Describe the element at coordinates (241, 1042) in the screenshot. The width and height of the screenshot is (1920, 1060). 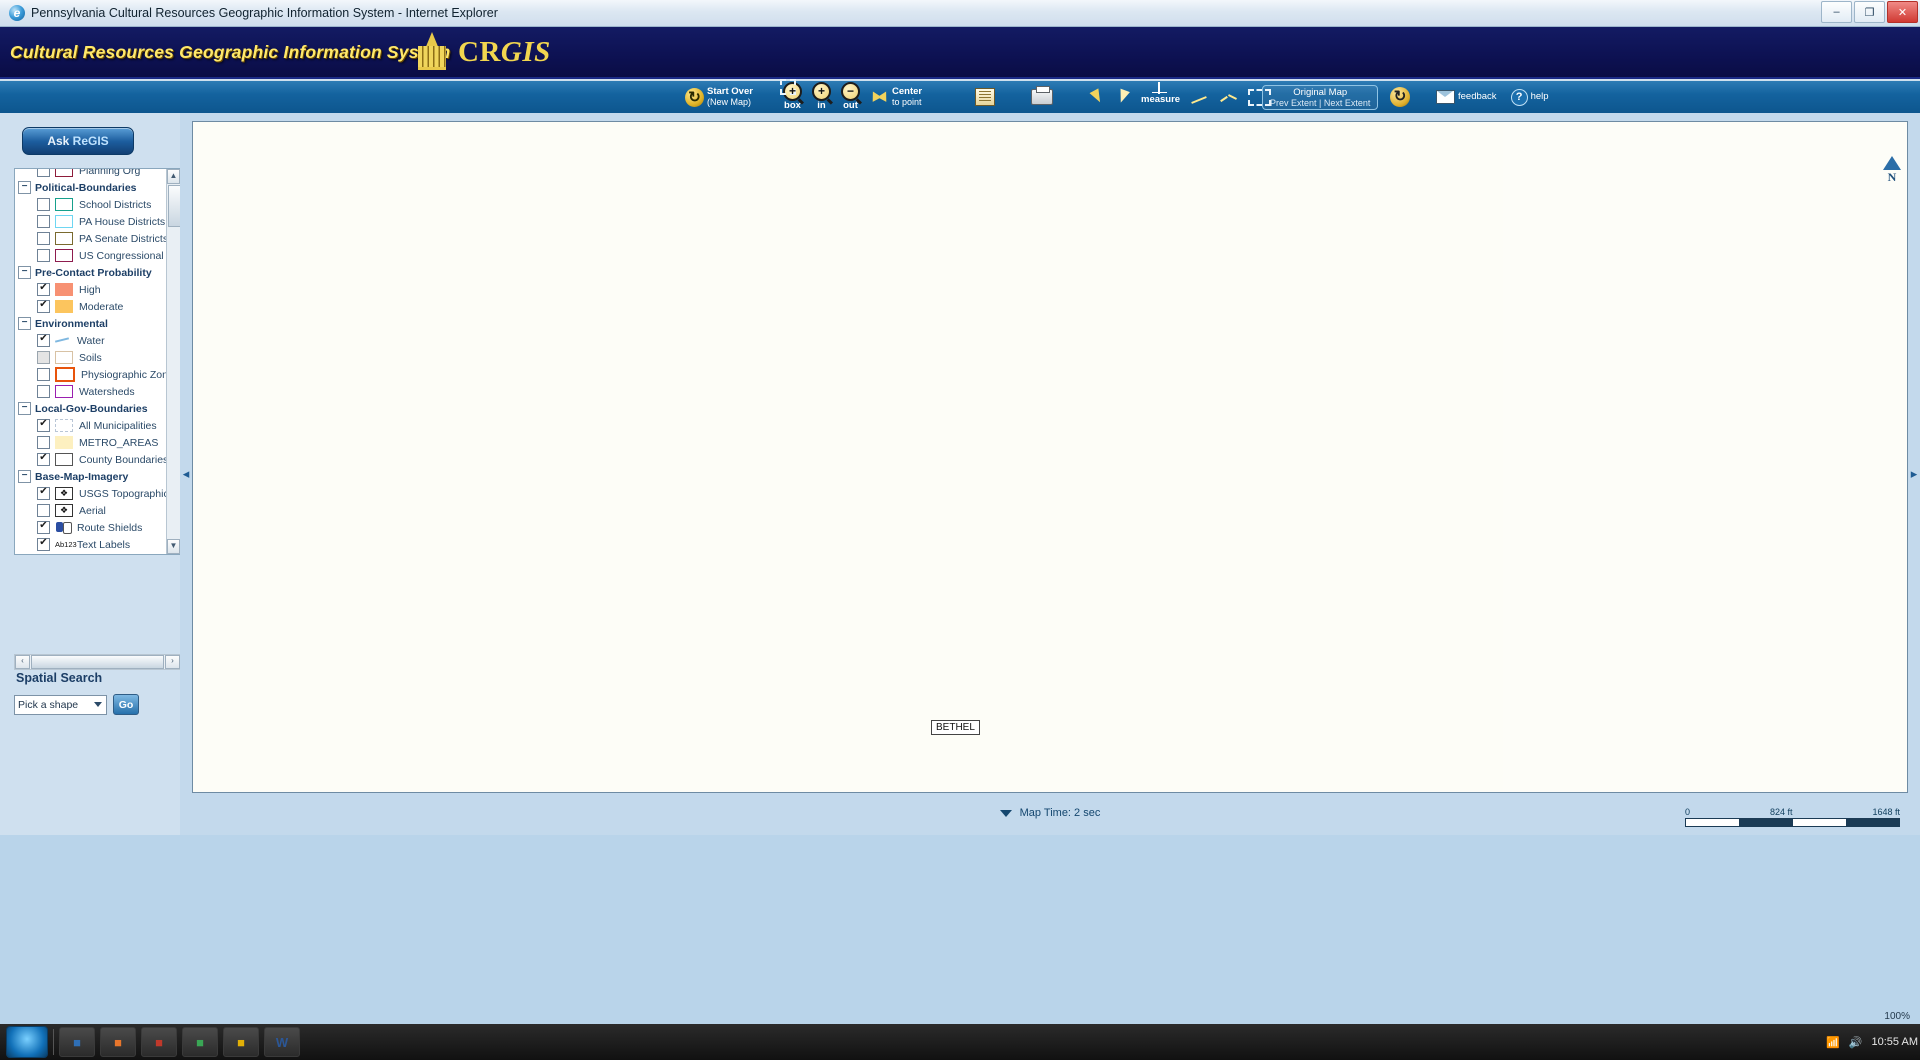
I see `taskbar-app-5: ■` at that location.